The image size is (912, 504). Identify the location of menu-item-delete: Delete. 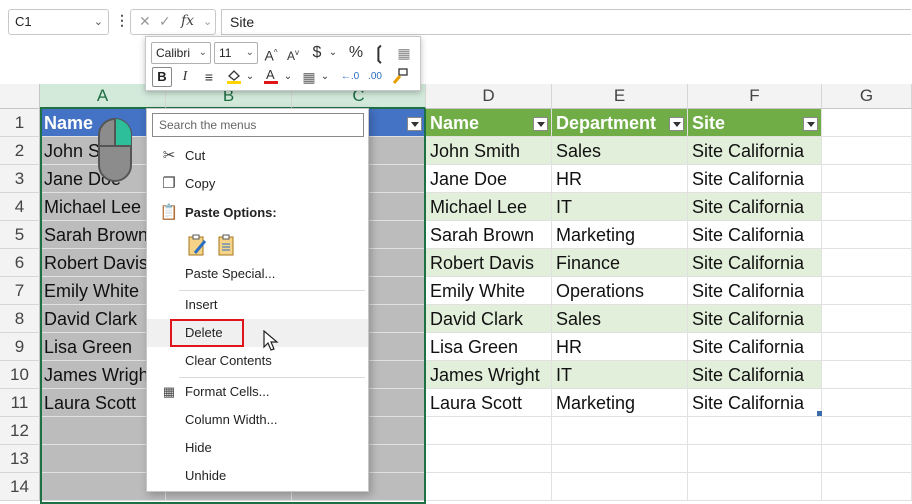
(257, 333).